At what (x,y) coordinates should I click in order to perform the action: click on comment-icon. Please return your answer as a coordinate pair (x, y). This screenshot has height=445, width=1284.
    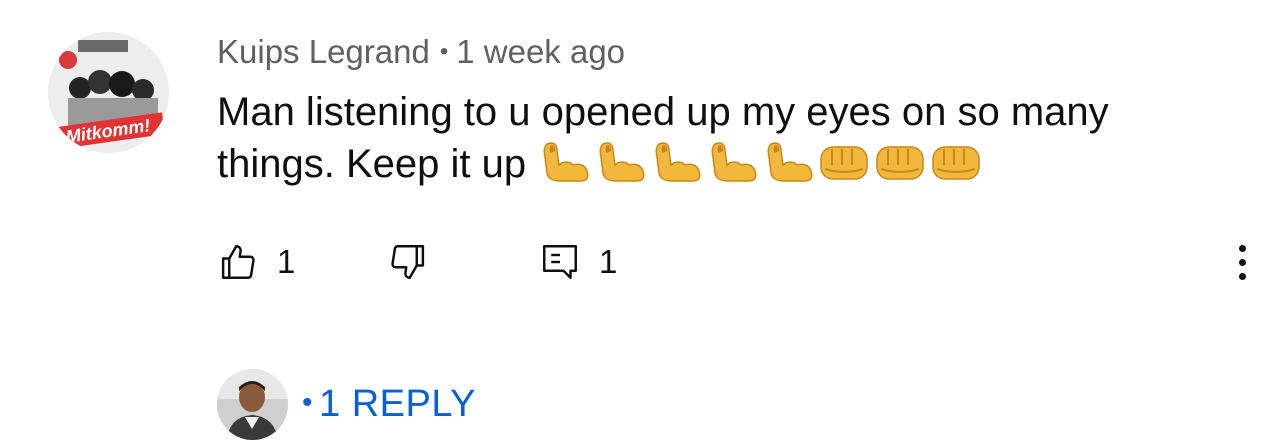
    Looking at the image, I should click on (560, 262).